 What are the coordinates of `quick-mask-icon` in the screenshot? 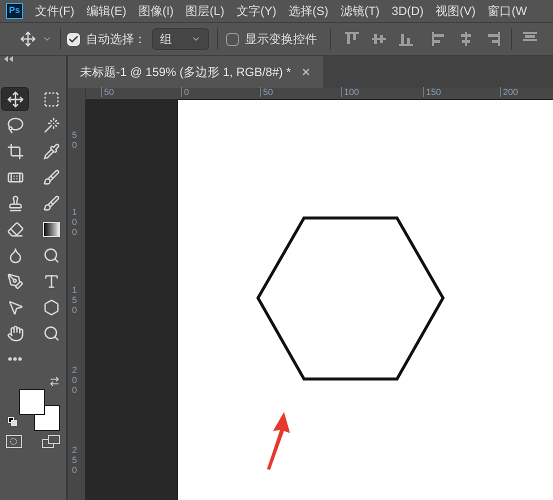 It's located at (14, 441).